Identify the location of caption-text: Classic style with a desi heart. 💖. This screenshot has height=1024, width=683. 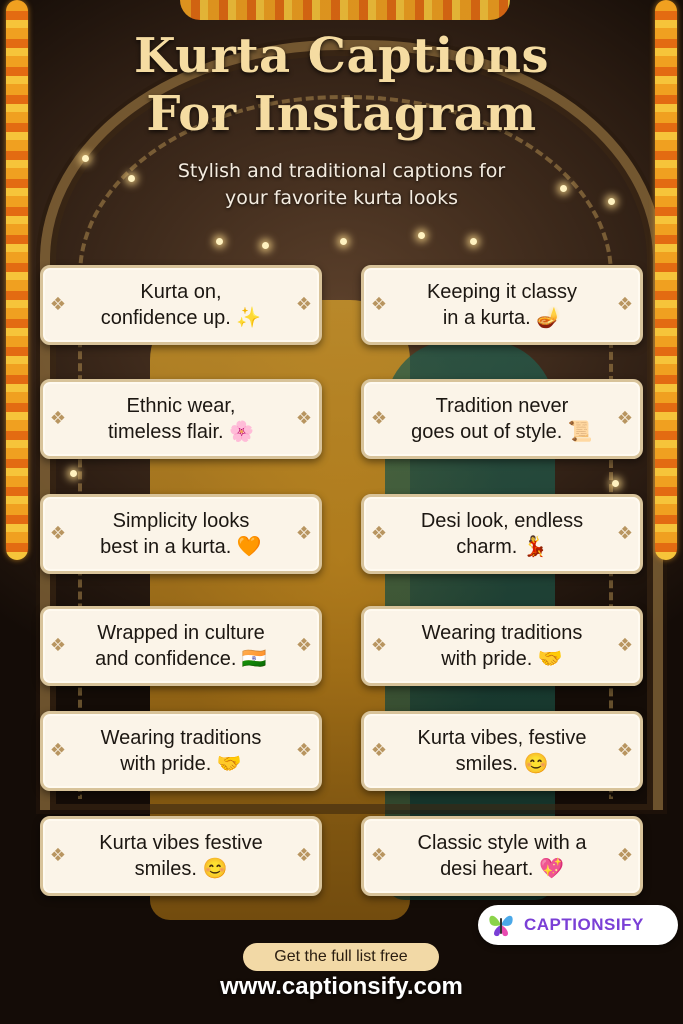
(502, 856).